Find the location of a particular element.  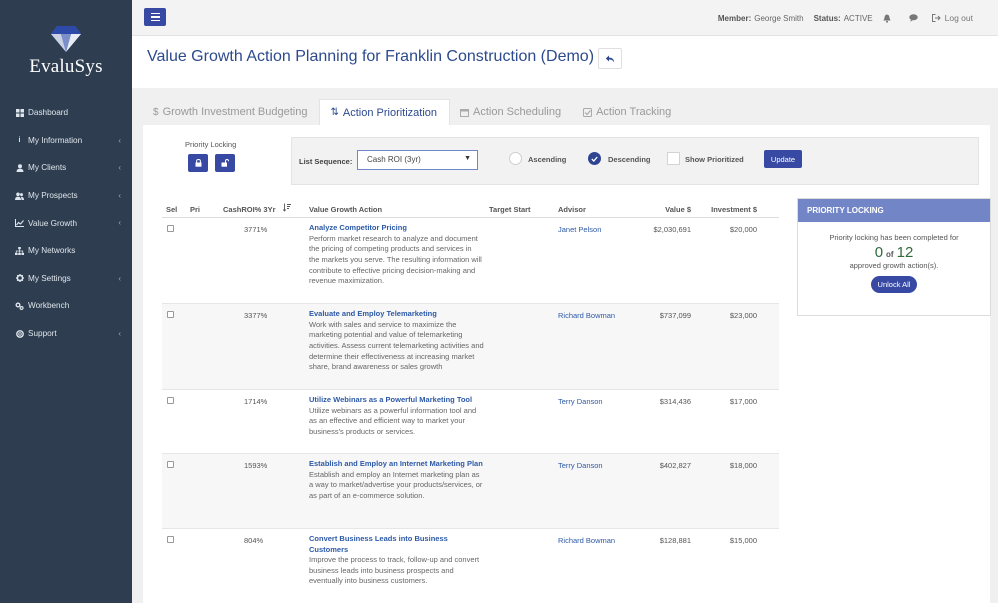

sidebar-item-label: My Prospects is located at coordinates (53, 196).